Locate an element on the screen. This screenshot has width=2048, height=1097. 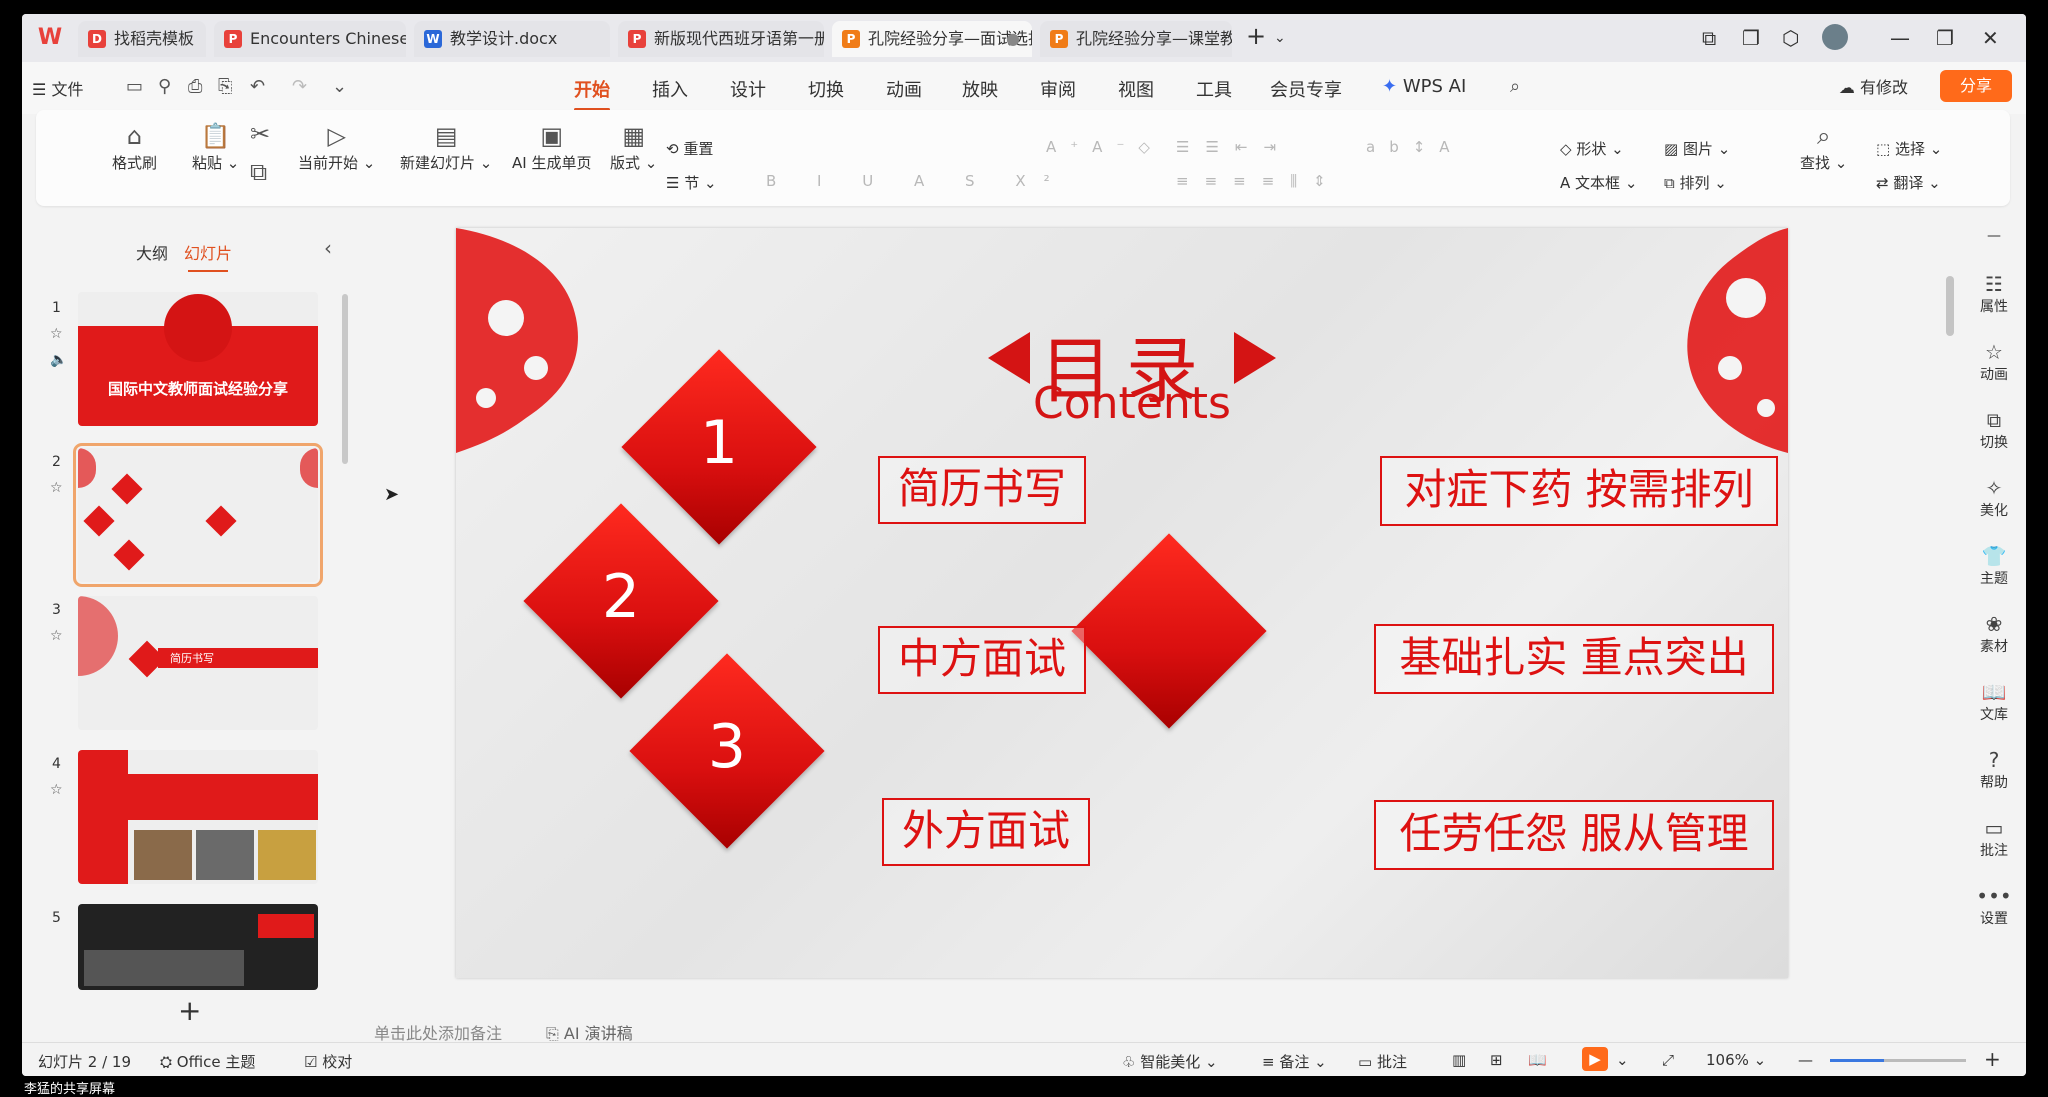
layout-button: ▦ 版式 ⌄ is located at coordinates (633, 147).